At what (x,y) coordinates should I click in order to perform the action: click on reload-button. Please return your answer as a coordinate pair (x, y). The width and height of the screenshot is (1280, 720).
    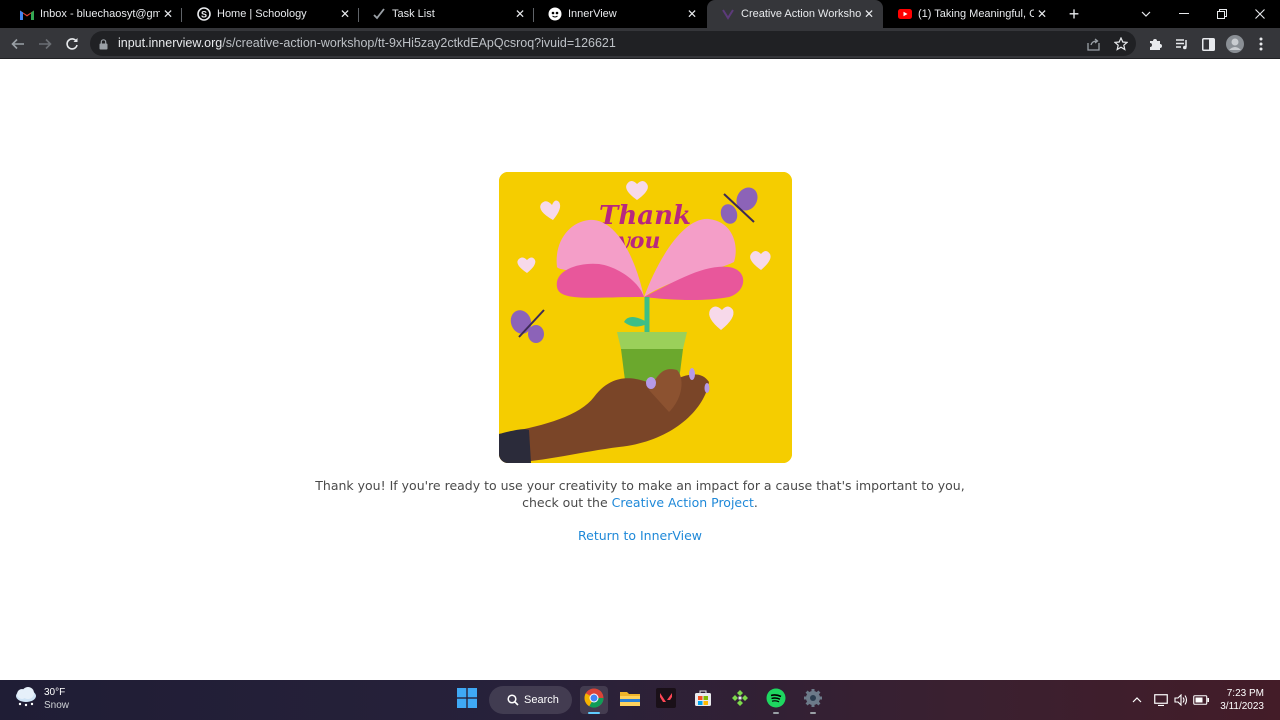
    Looking at the image, I should click on (72, 44).